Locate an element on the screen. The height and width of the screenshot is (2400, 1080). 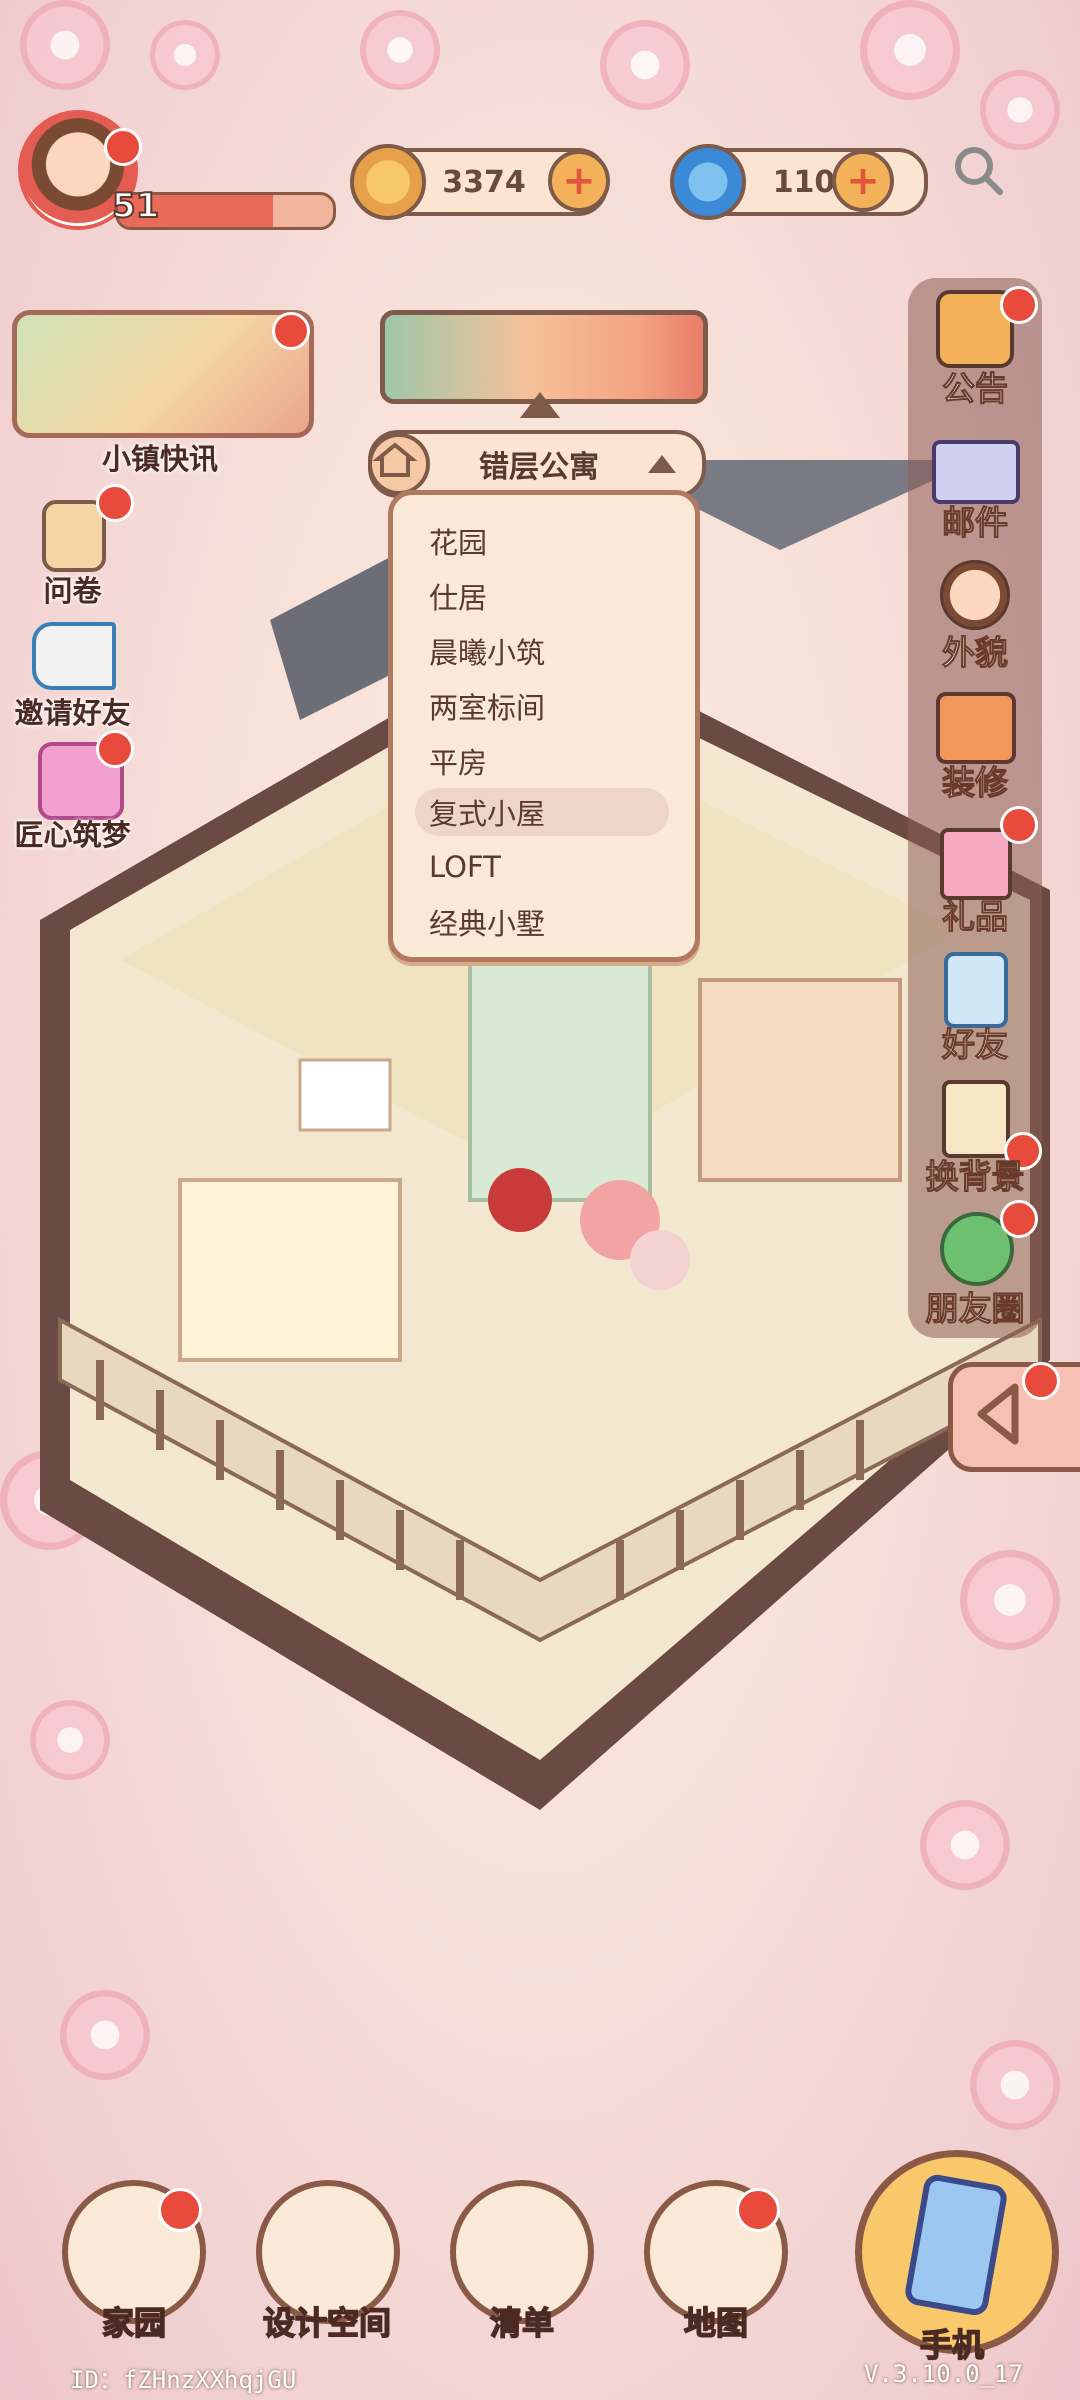
coin-amount: 3374 is located at coordinates (484, 182).